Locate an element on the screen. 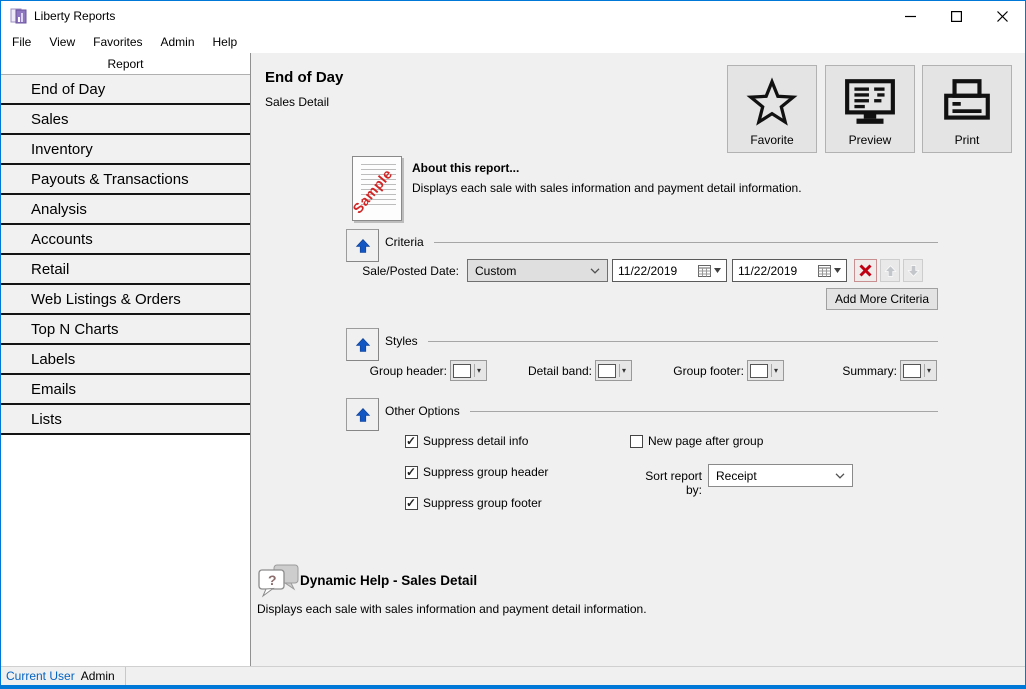 The width and height of the screenshot is (1026, 689). suppress-group-header-checkbox-row: Suppress group header is located at coordinates (476, 472).